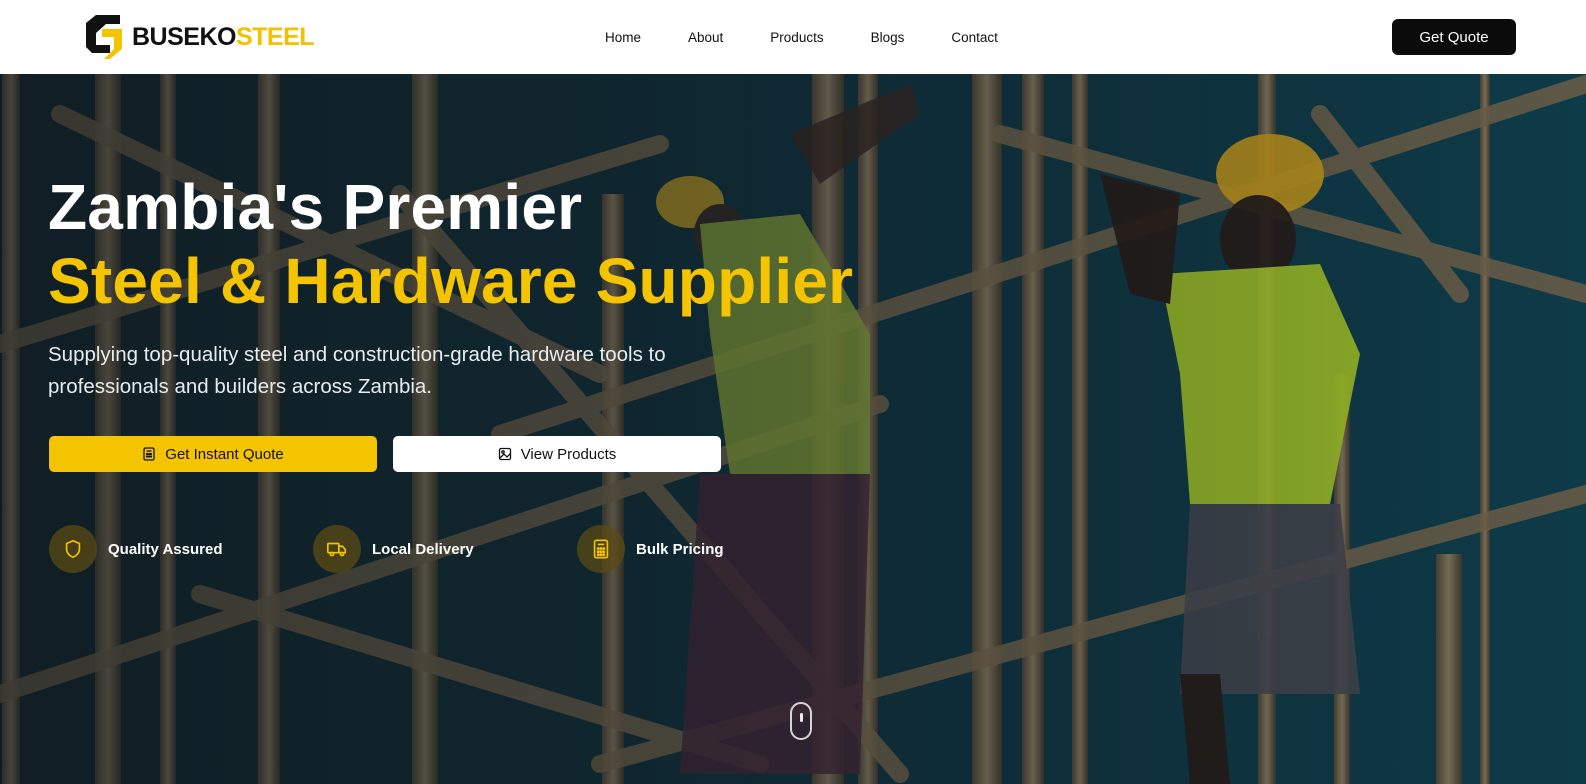  I want to click on nav-blogs-link: Blogs, so click(888, 37).